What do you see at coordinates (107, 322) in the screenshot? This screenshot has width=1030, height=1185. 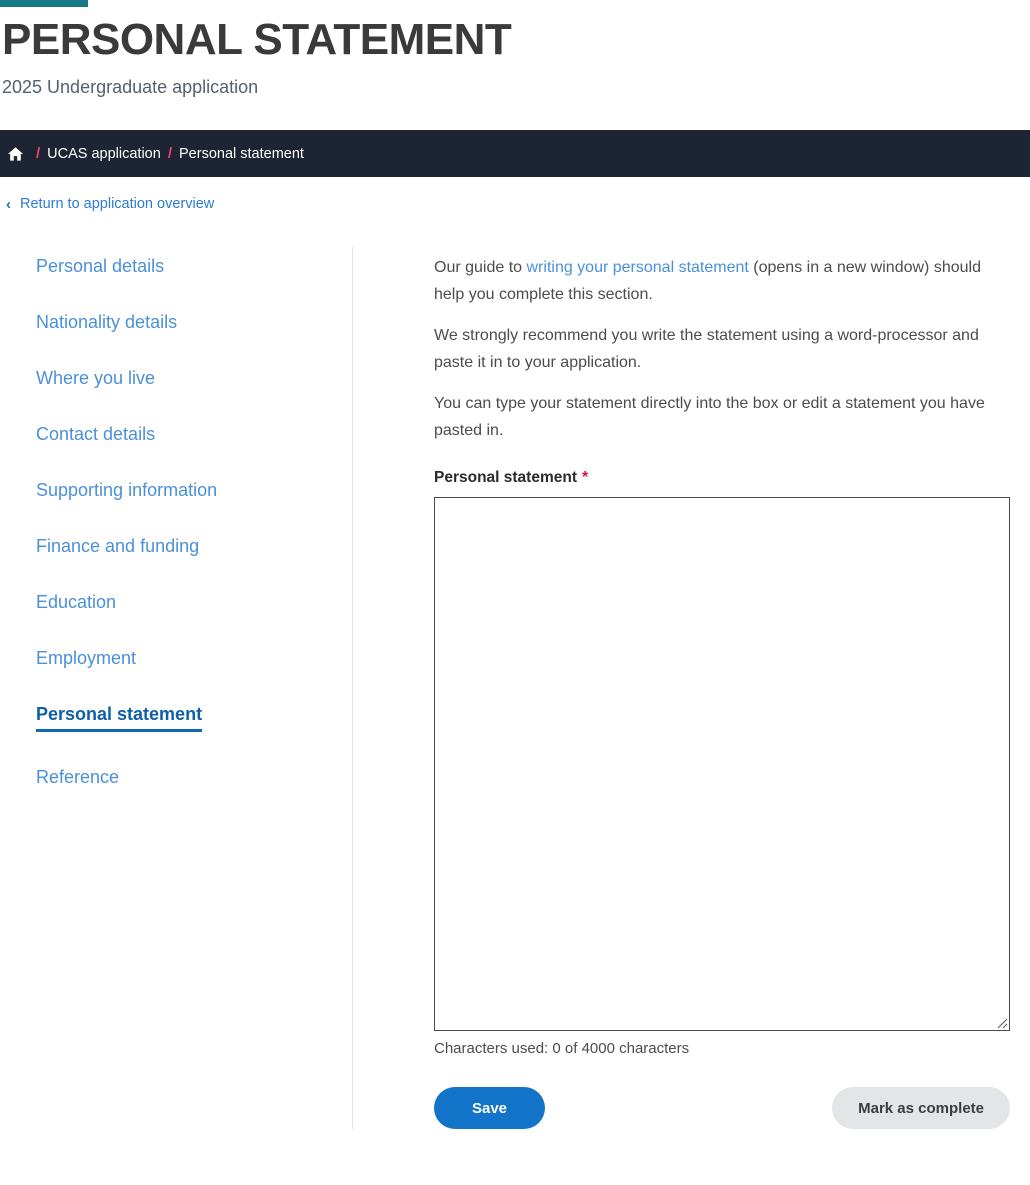 I see `sidebar-item-label: Nationality details` at bounding box center [107, 322].